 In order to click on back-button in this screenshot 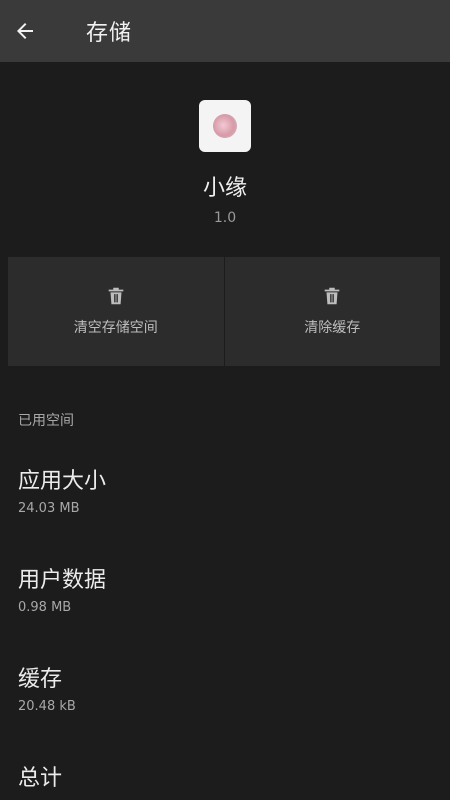, I will do `click(25, 31)`.